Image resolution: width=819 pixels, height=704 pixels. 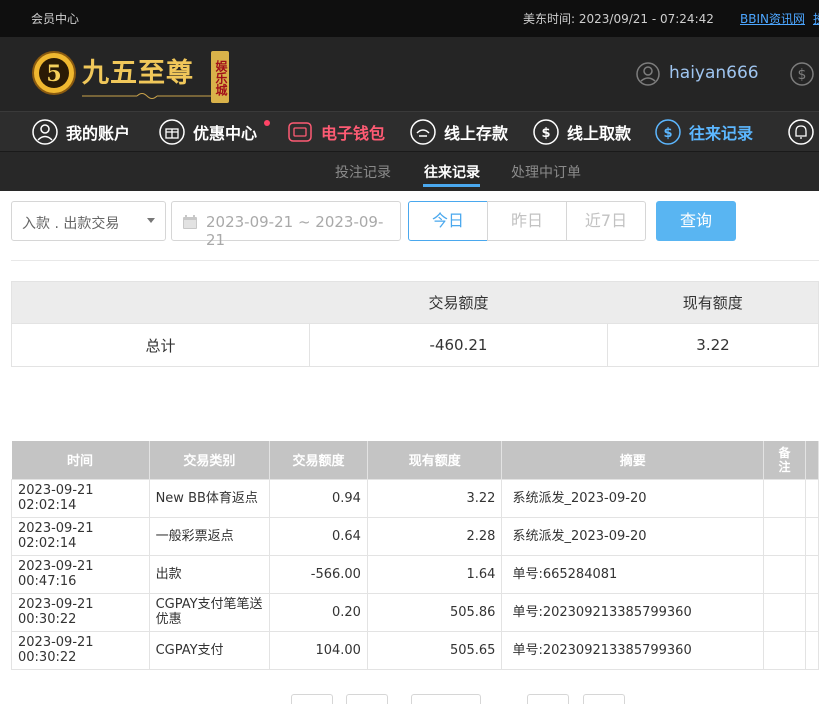 What do you see at coordinates (801, 132) in the screenshot?
I see `bell-icon` at bounding box center [801, 132].